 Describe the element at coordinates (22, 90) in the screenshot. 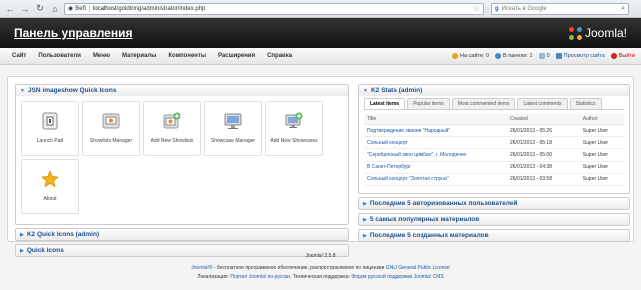

I see `collapse-triangle-icon: ▼` at that location.